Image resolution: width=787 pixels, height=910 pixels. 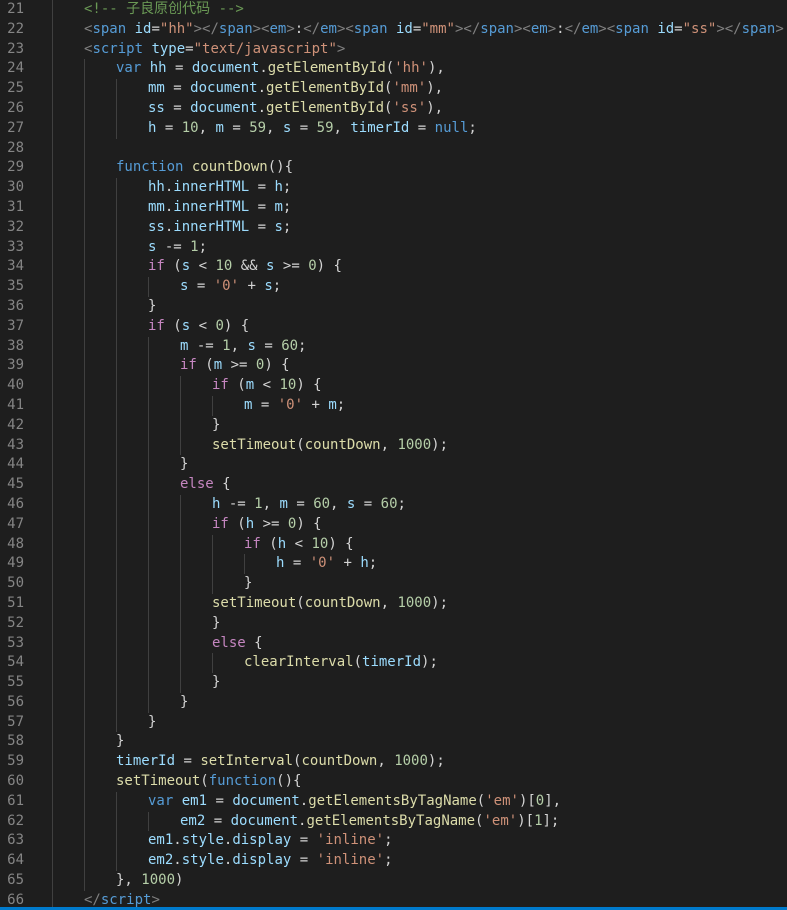 I want to click on token-function: getElementById, so click(x=326, y=68).